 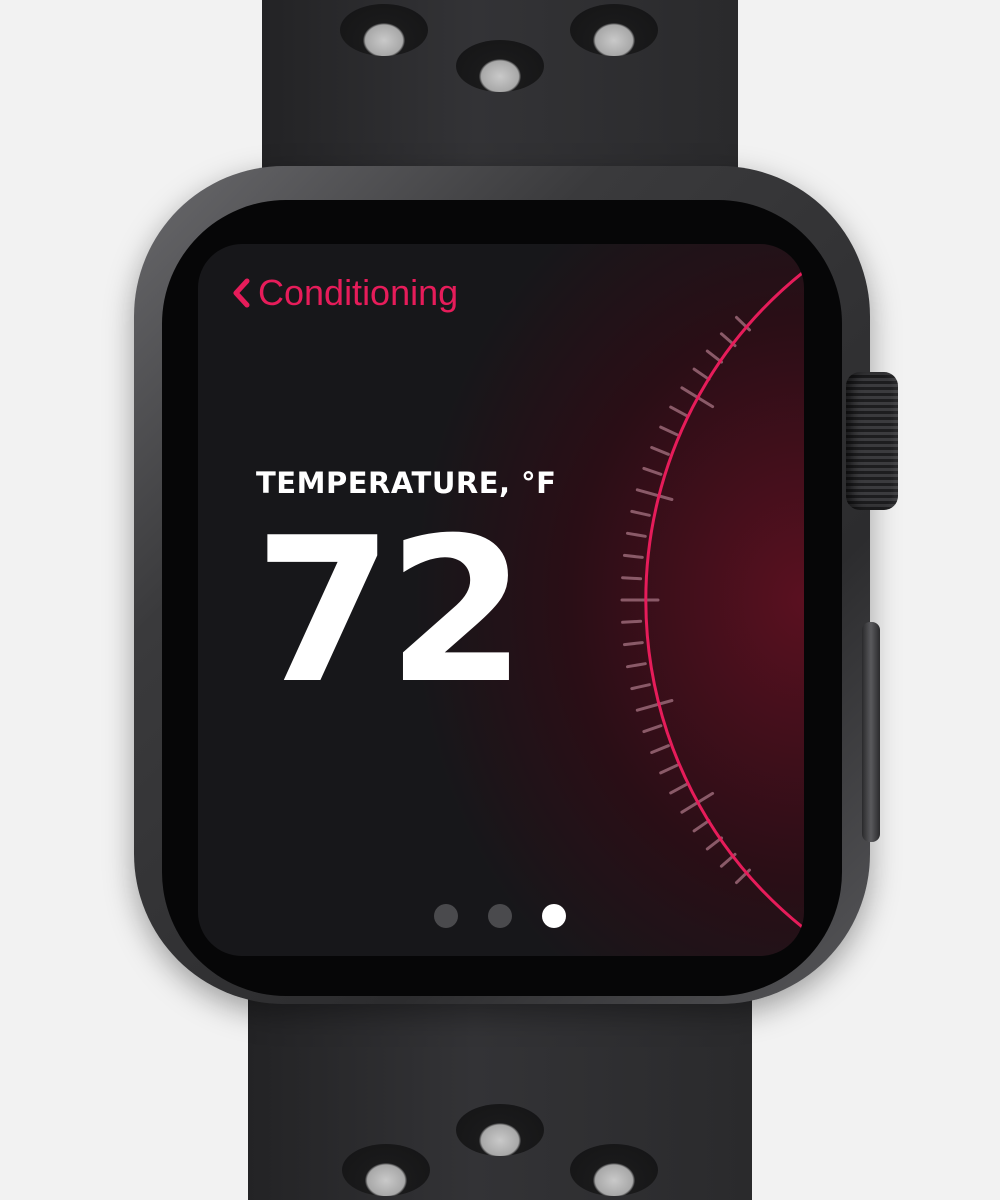 I want to click on back-label: Conditioning, so click(x=358, y=292).